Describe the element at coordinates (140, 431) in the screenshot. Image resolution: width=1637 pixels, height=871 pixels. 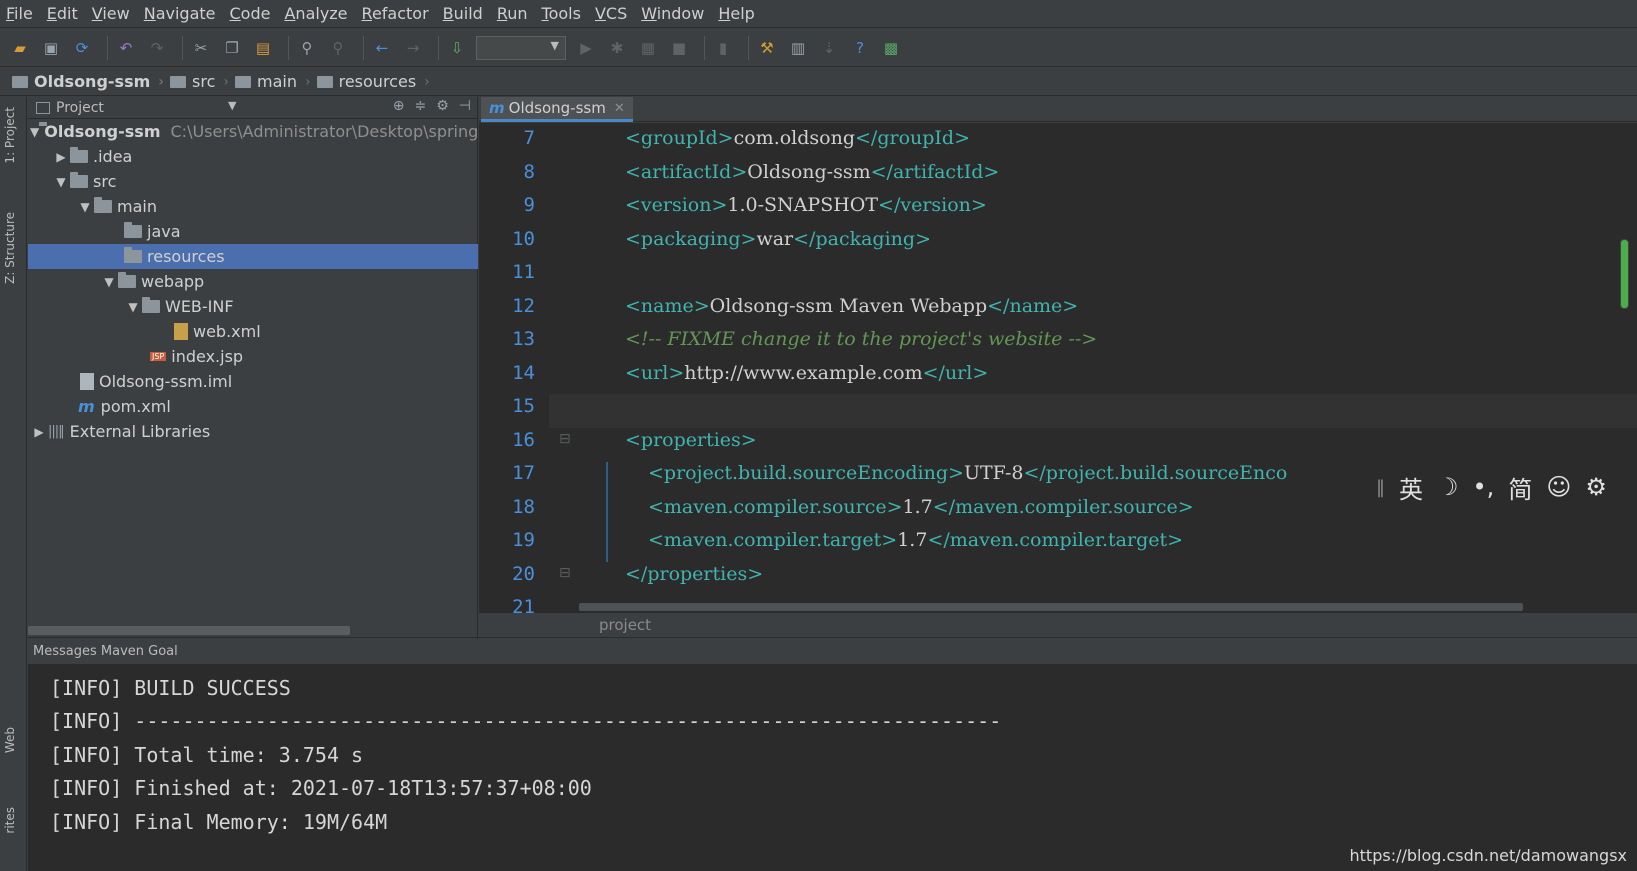
I see `tree-item-label: External Libraries` at that location.